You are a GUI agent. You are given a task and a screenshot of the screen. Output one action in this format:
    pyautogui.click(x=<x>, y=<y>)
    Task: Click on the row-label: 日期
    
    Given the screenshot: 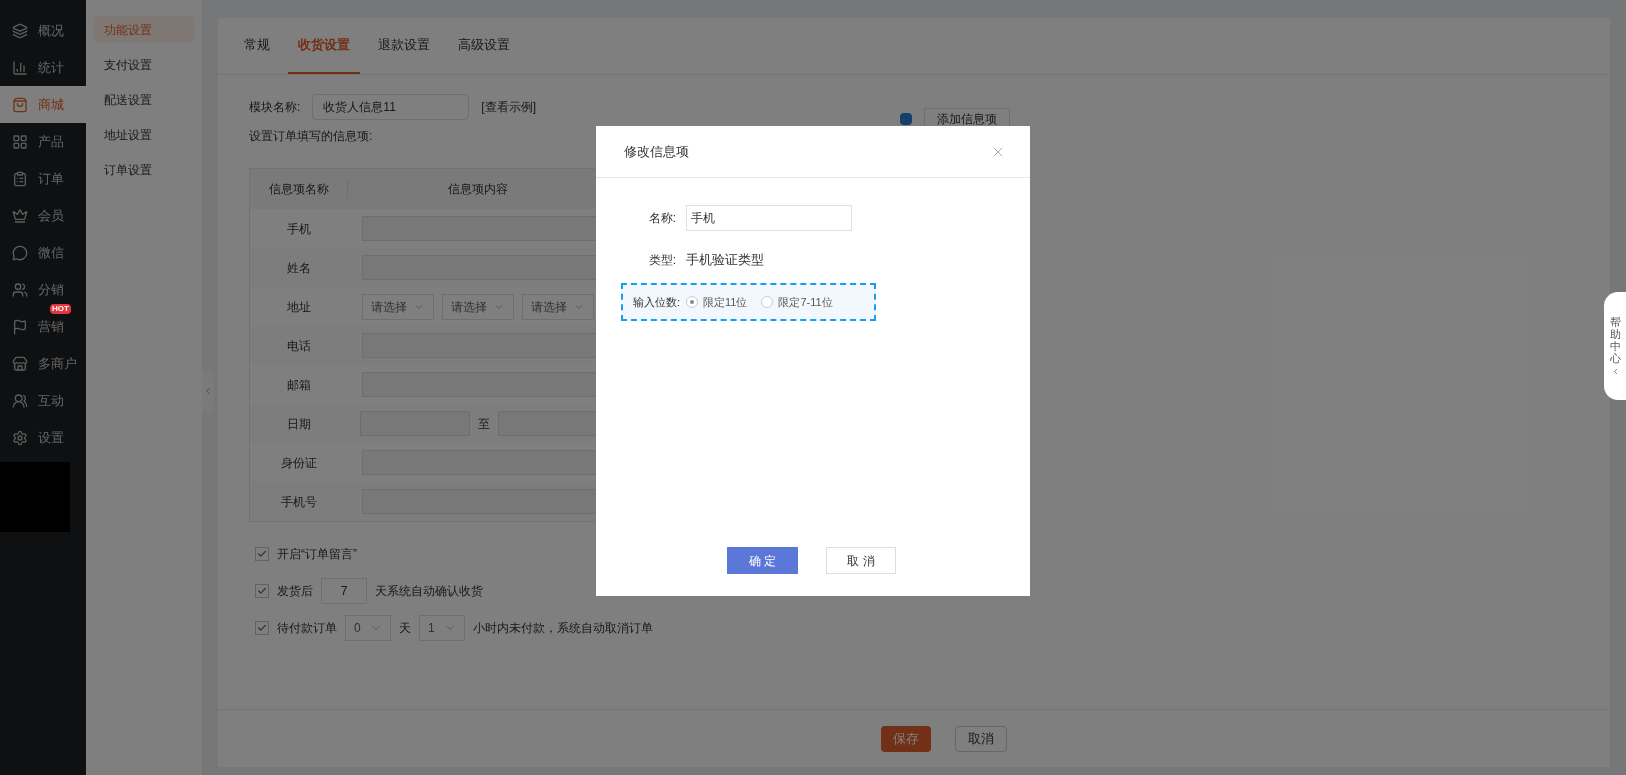 What is the action you would take?
    pyautogui.click(x=299, y=424)
    